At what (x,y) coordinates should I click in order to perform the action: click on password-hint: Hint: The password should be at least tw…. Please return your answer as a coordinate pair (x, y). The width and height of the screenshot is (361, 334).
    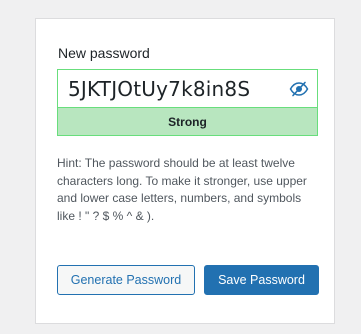
    Looking at the image, I should click on (182, 189).